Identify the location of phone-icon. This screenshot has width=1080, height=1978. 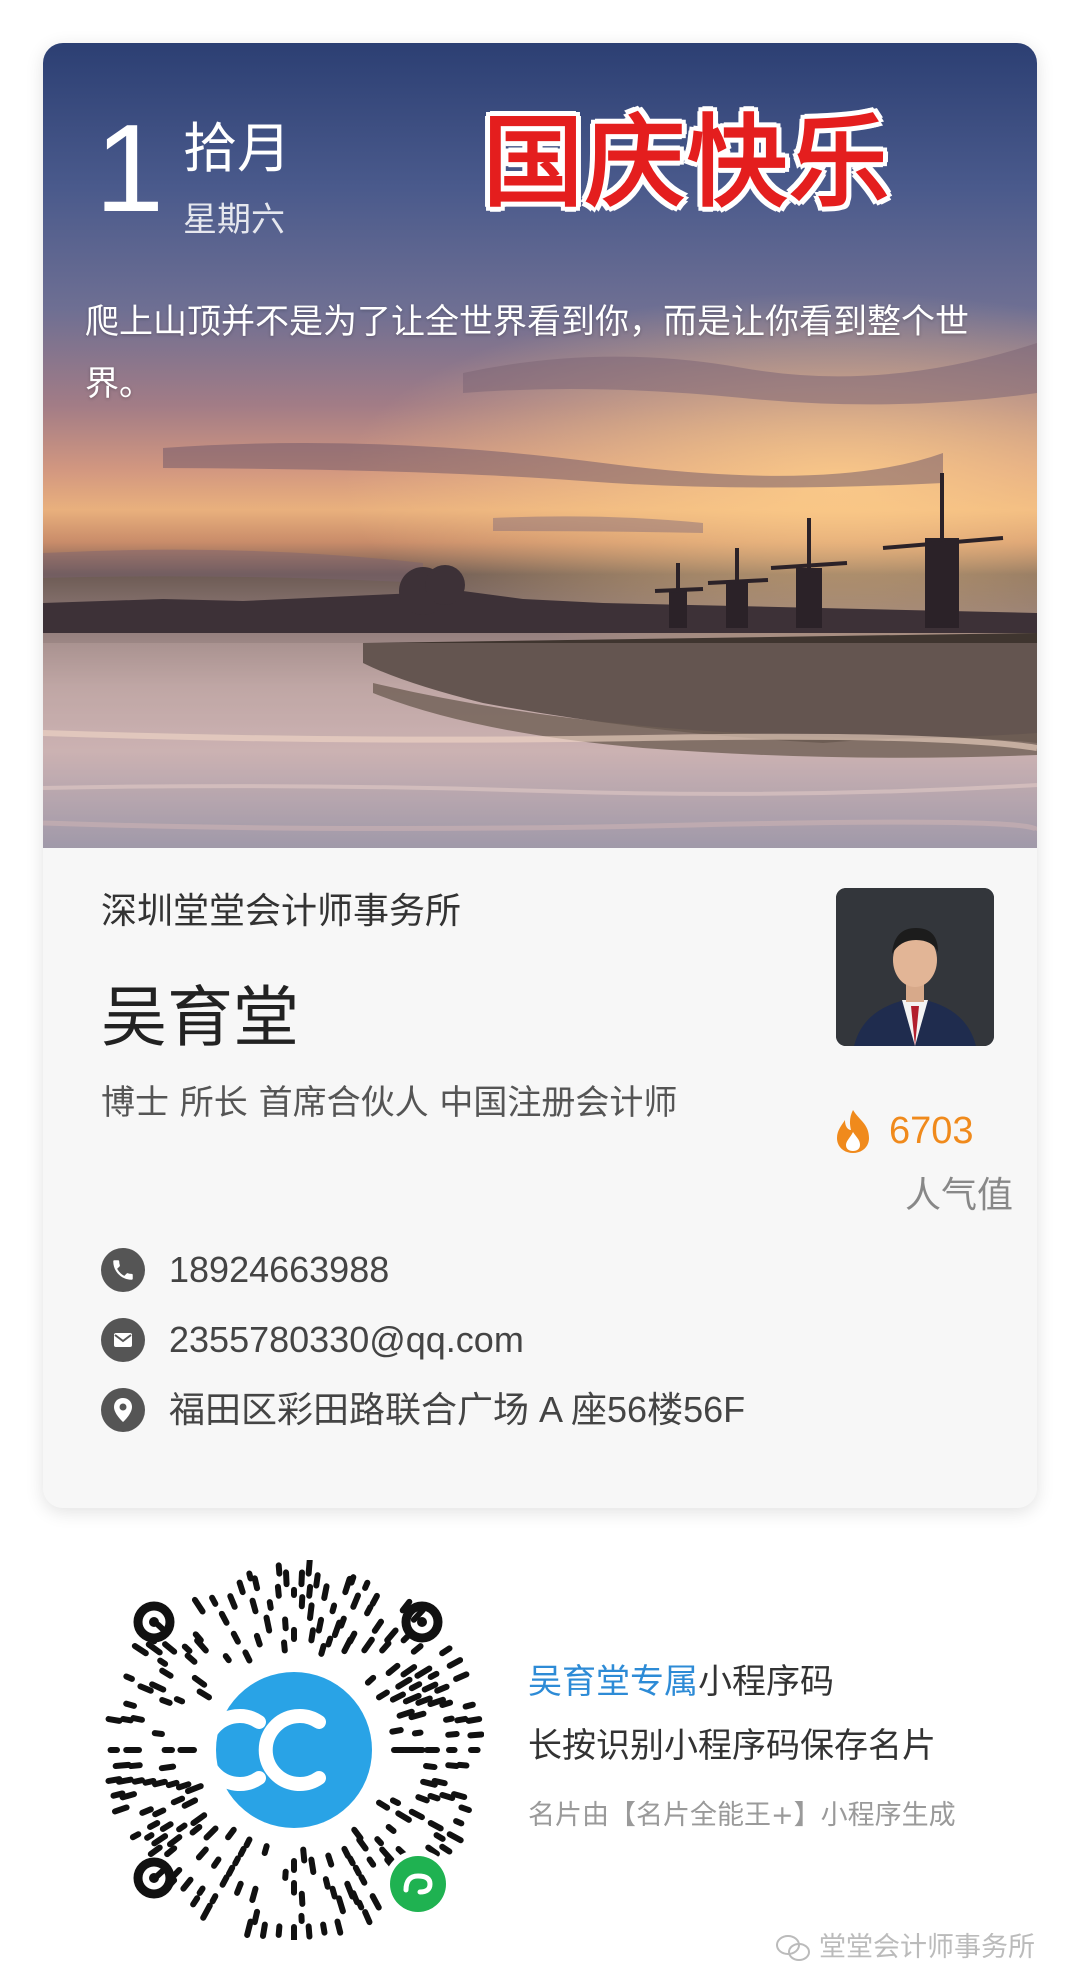
(123, 1270).